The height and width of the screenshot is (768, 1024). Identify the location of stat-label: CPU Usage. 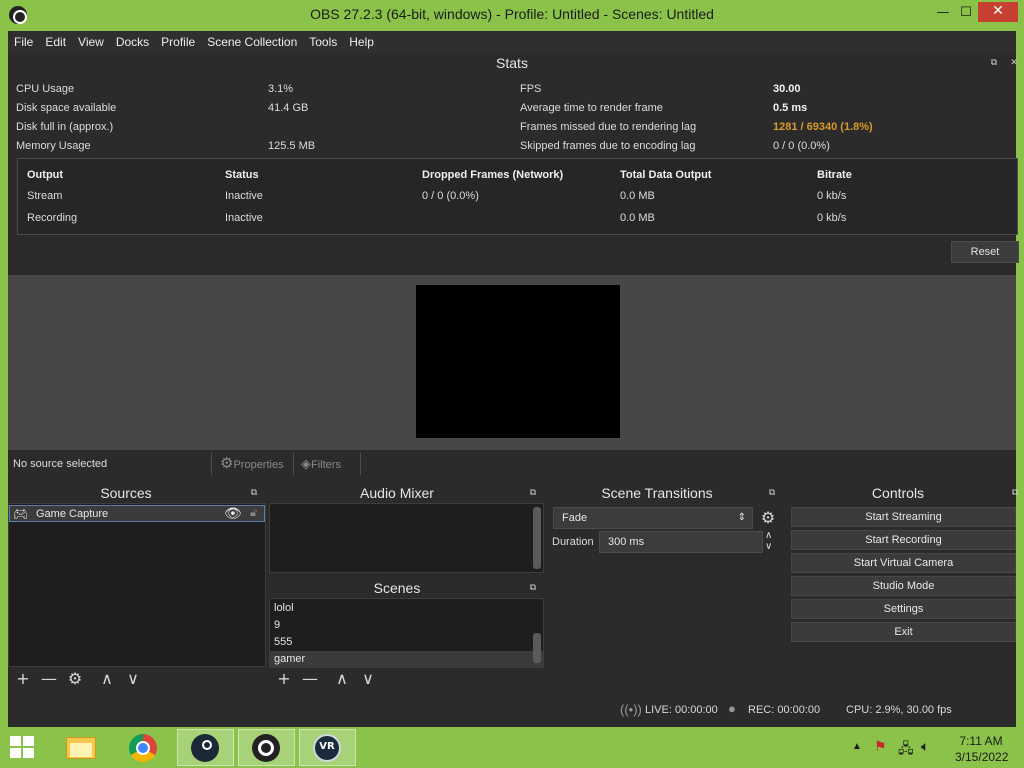
(45, 89).